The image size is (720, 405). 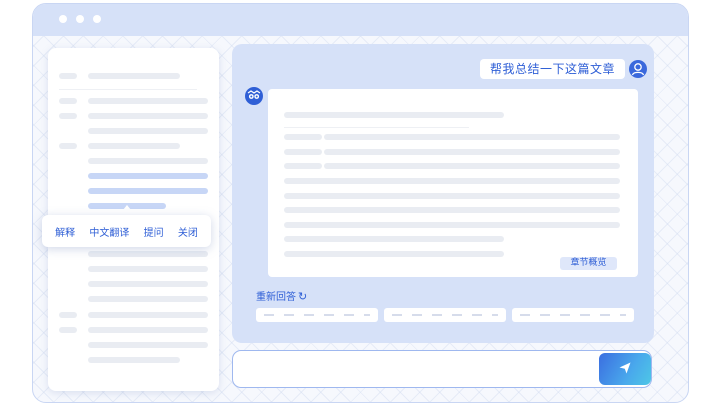 What do you see at coordinates (154, 231) in the screenshot?
I see `menu-item-ask: 提问` at bounding box center [154, 231].